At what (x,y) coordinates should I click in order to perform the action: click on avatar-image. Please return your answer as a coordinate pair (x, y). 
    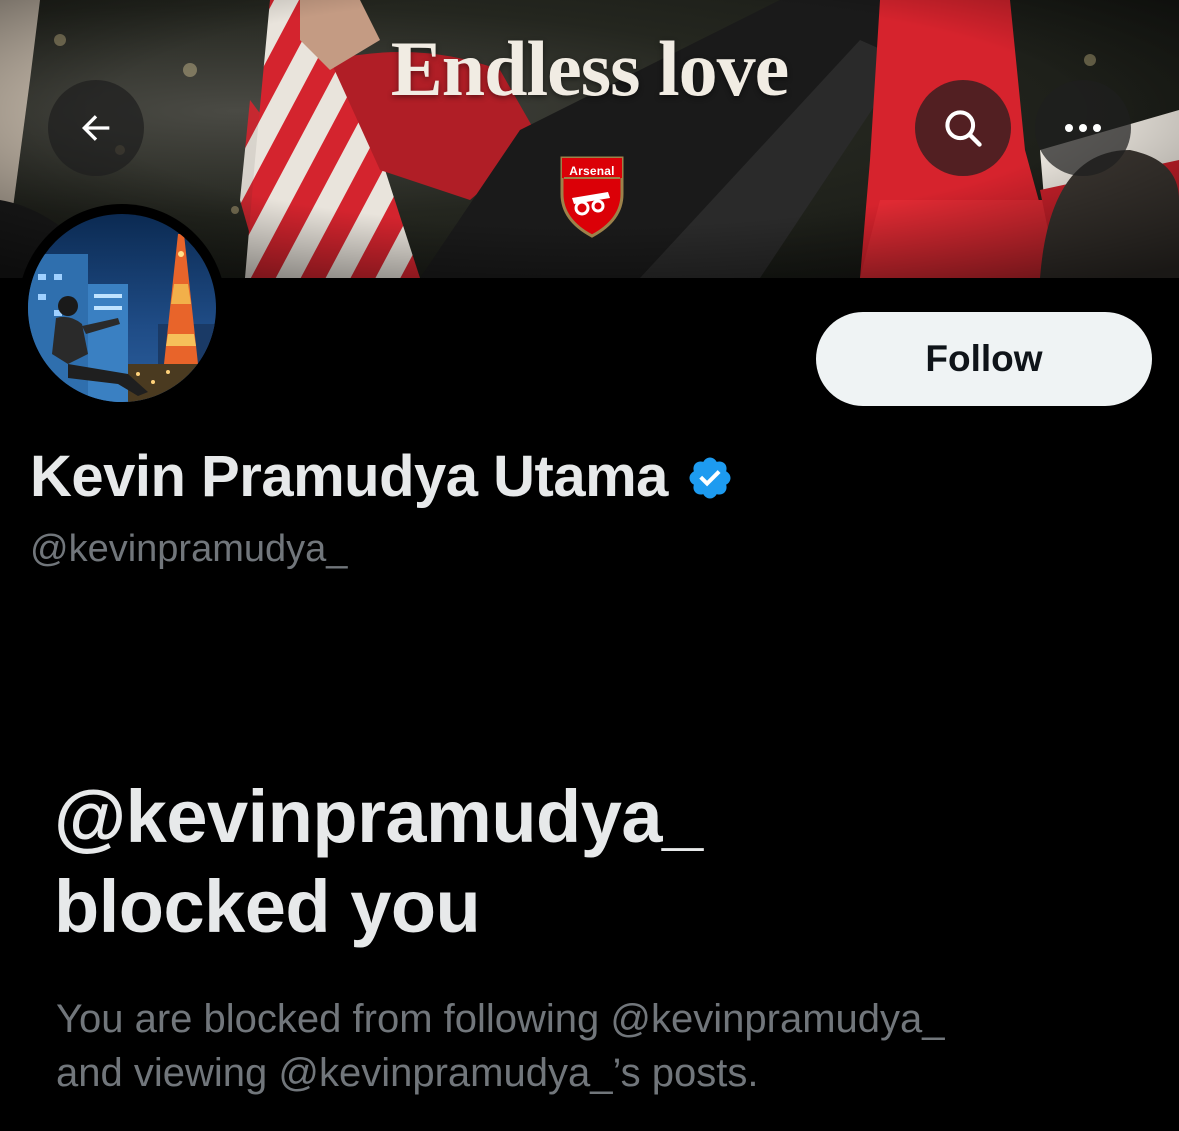
    Looking at the image, I should click on (122, 308).